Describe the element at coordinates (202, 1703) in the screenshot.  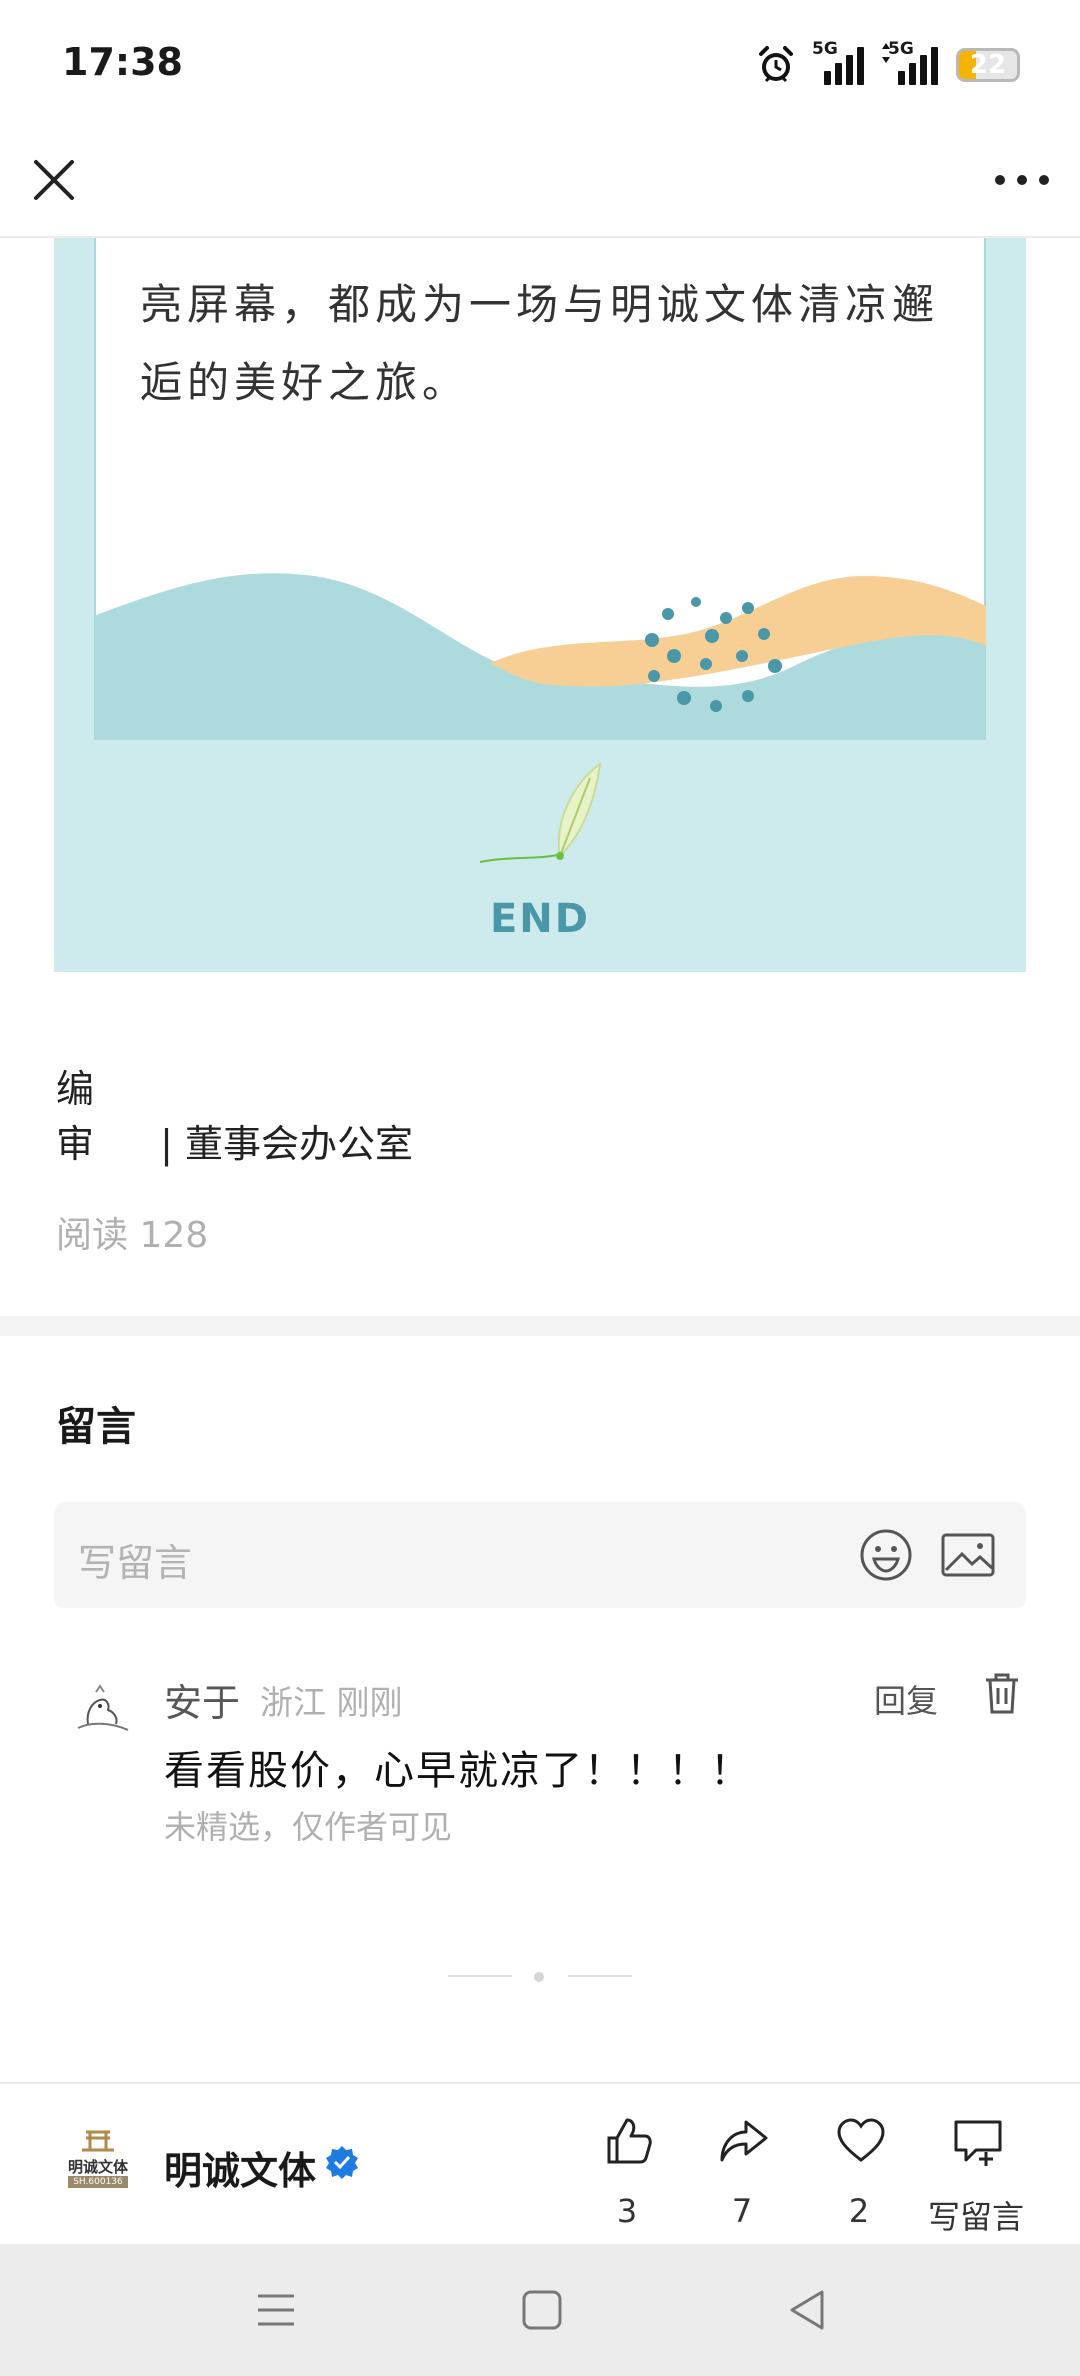
I see `comment-author: 安于` at that location.